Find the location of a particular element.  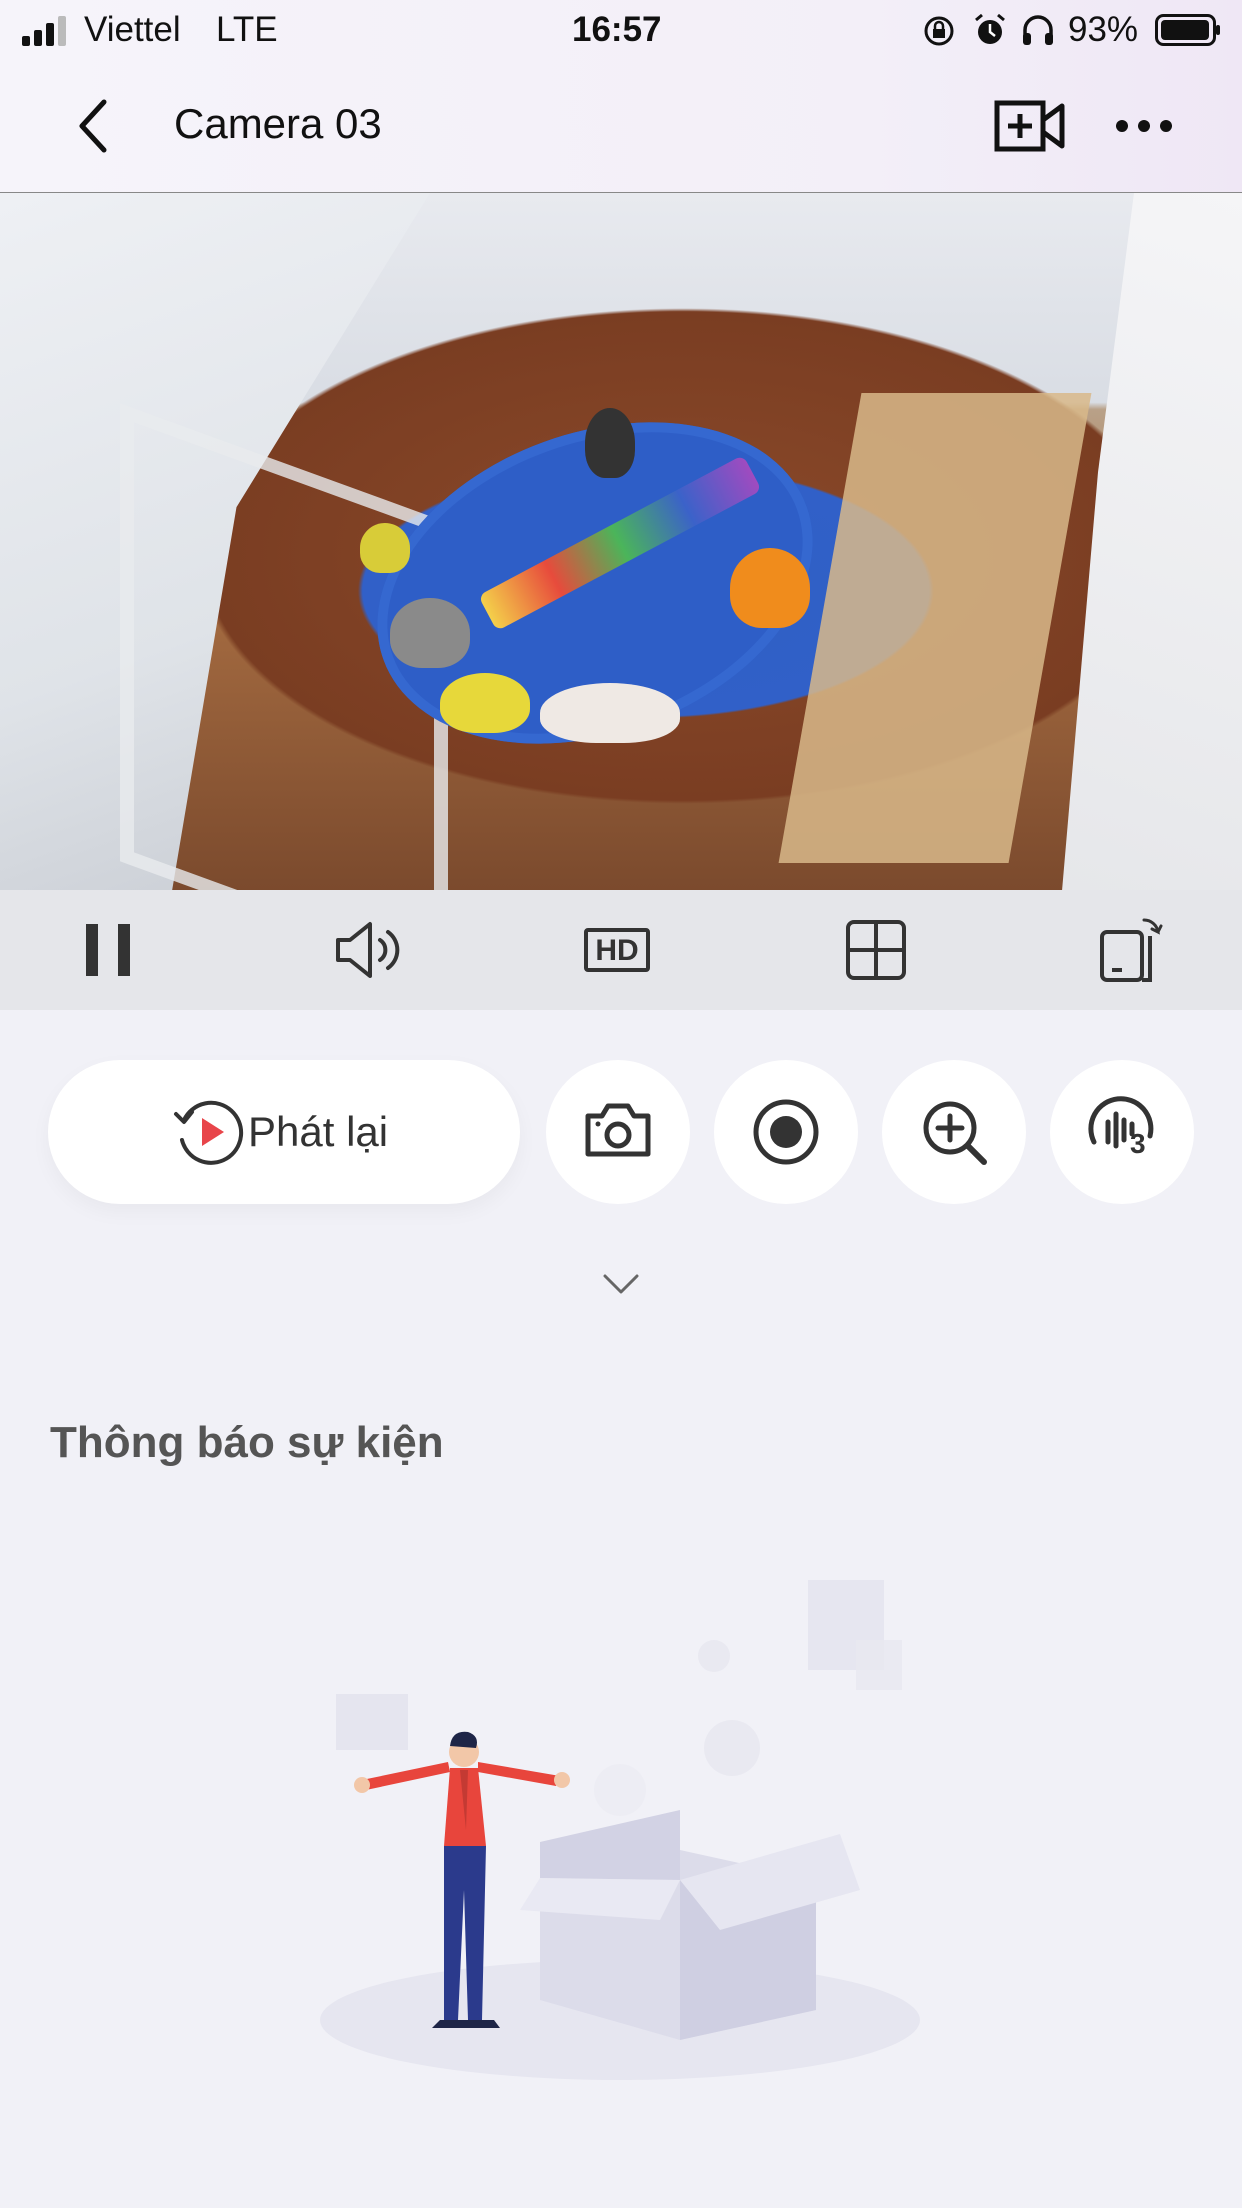

signal-icon is located at coordinates (47, 30).